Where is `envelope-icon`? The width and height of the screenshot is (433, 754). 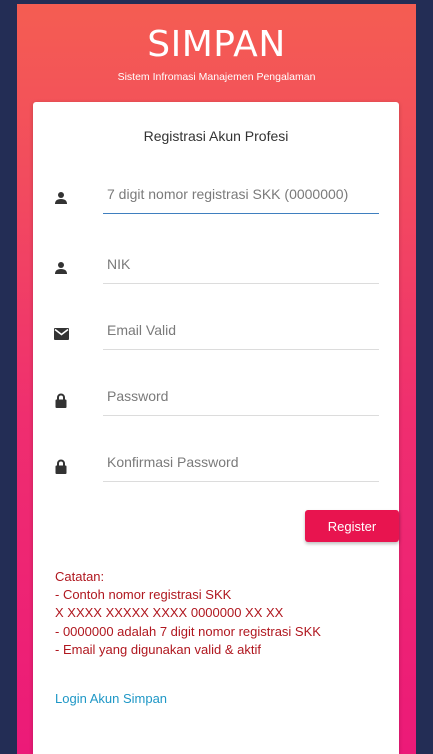
envelope-icon is located at coordinates (61, 334).